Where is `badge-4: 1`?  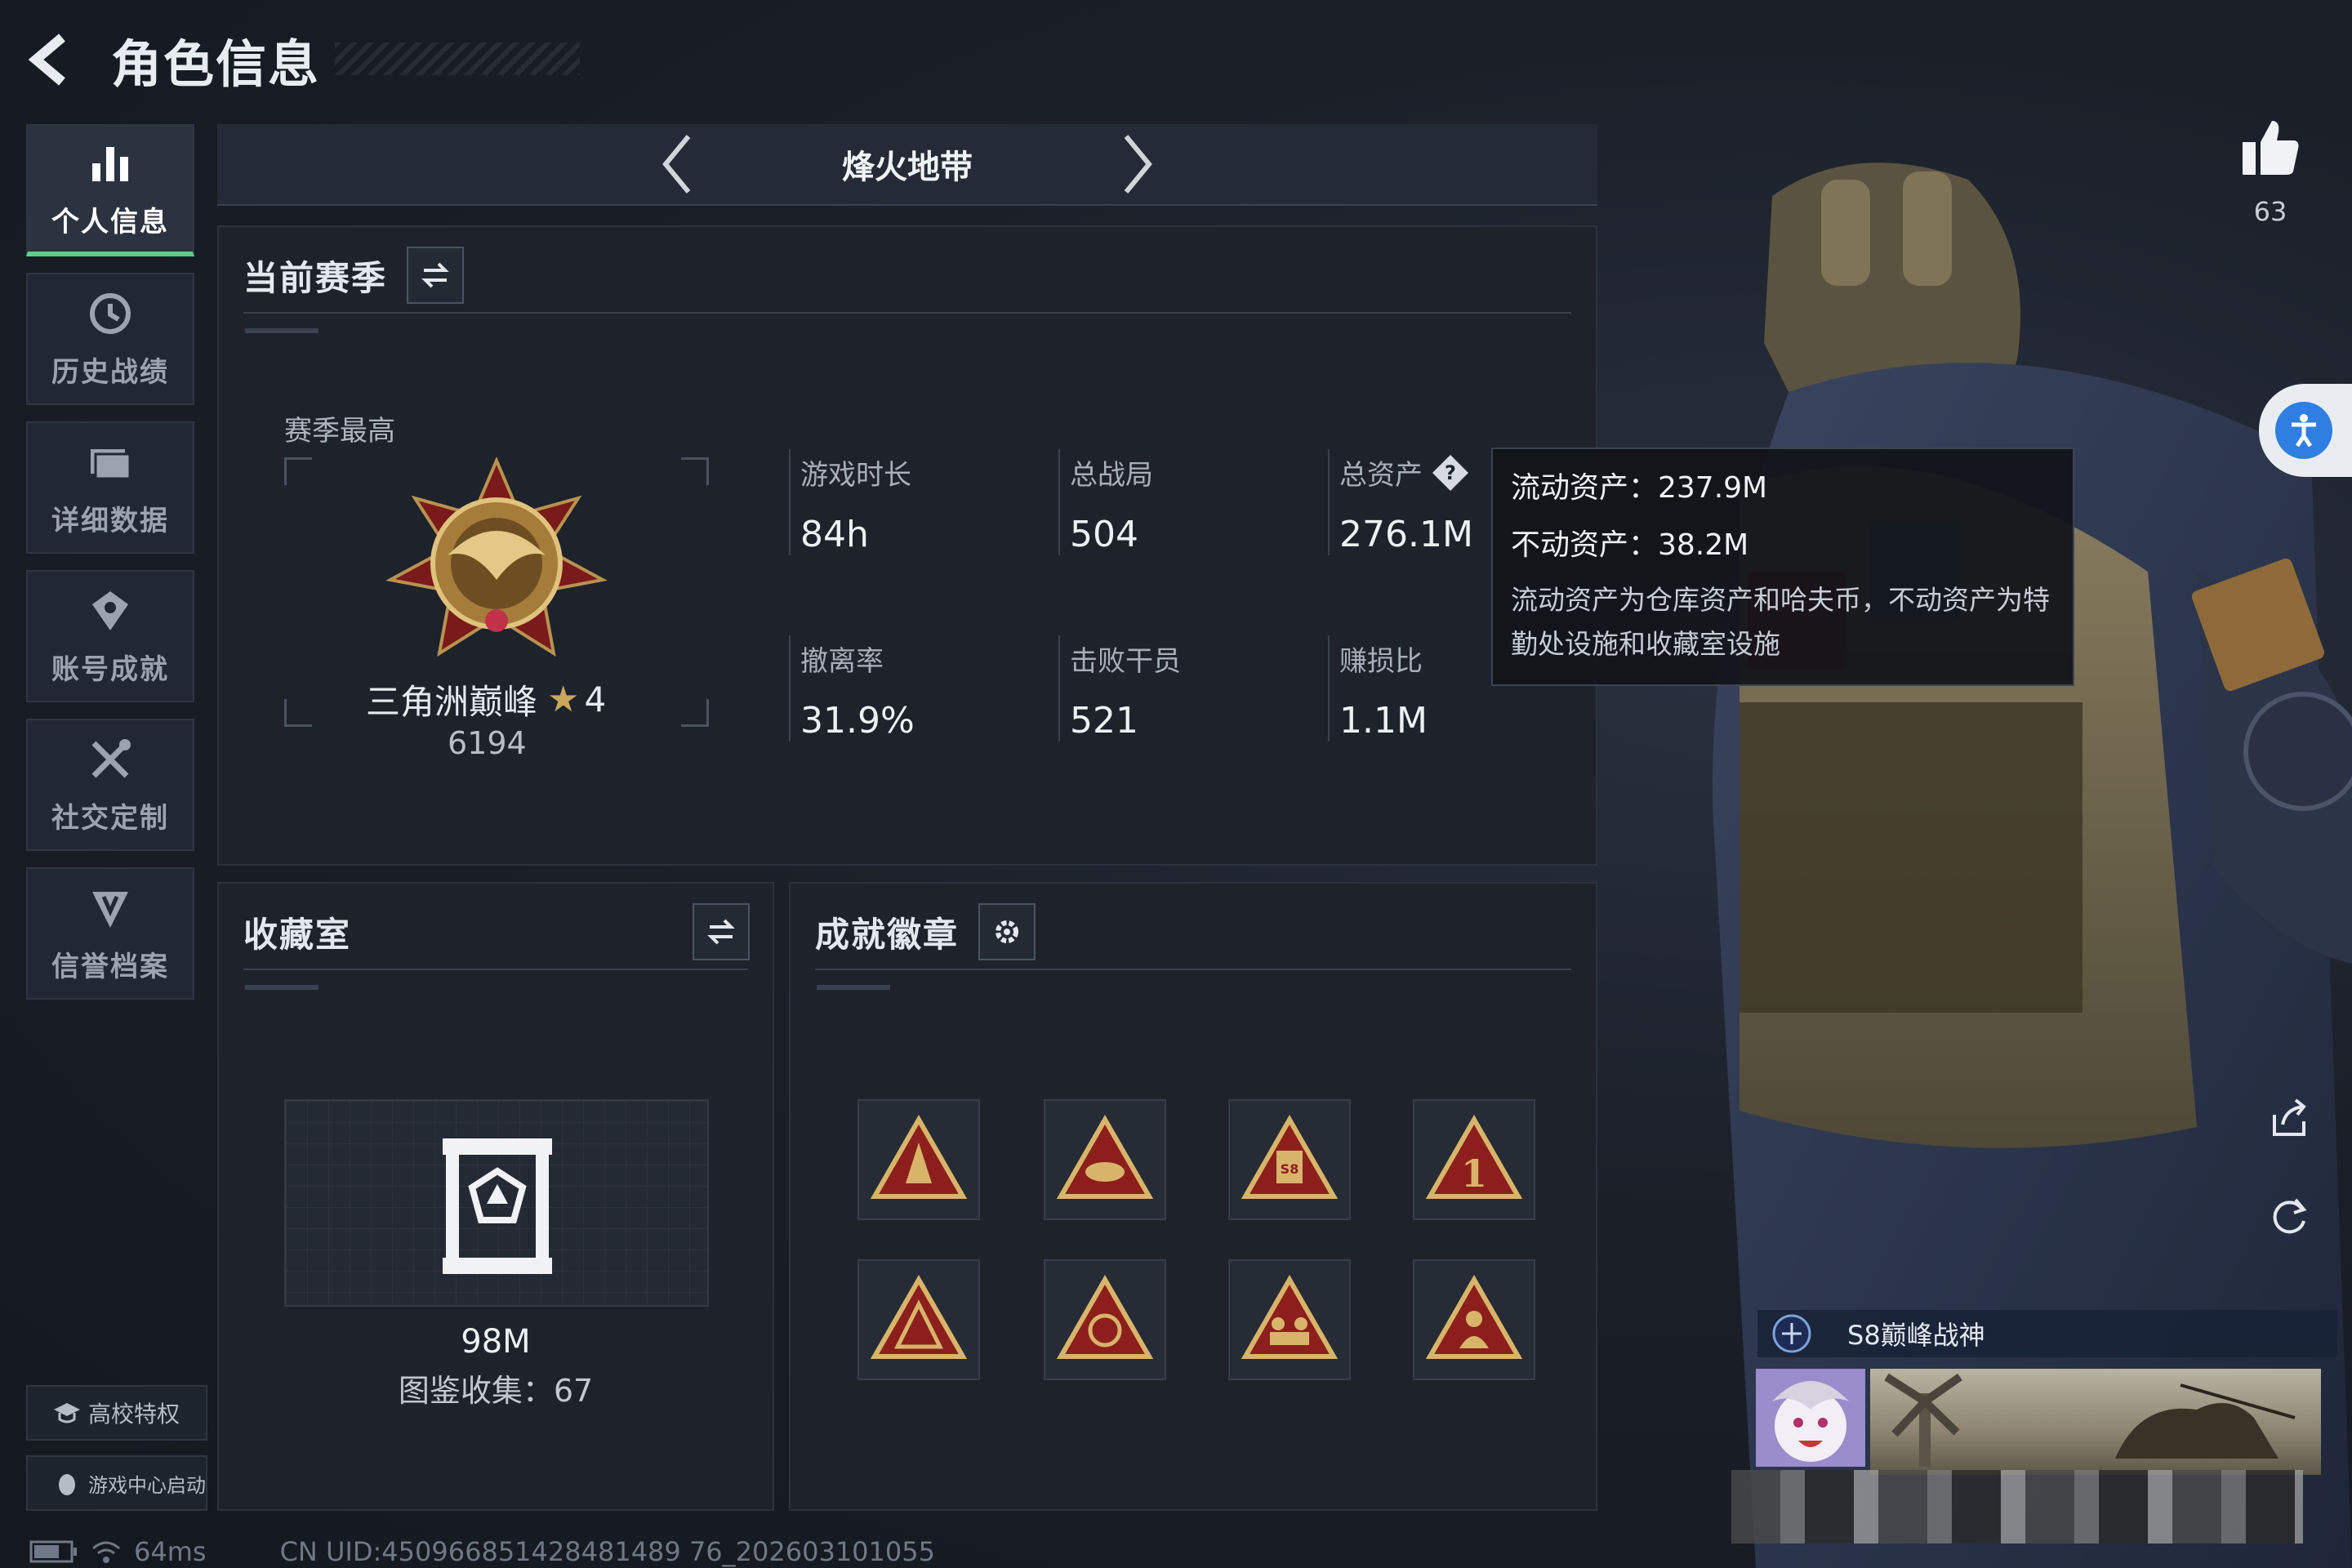
badge-4: 1 is located at coordinates (1474, 1159).